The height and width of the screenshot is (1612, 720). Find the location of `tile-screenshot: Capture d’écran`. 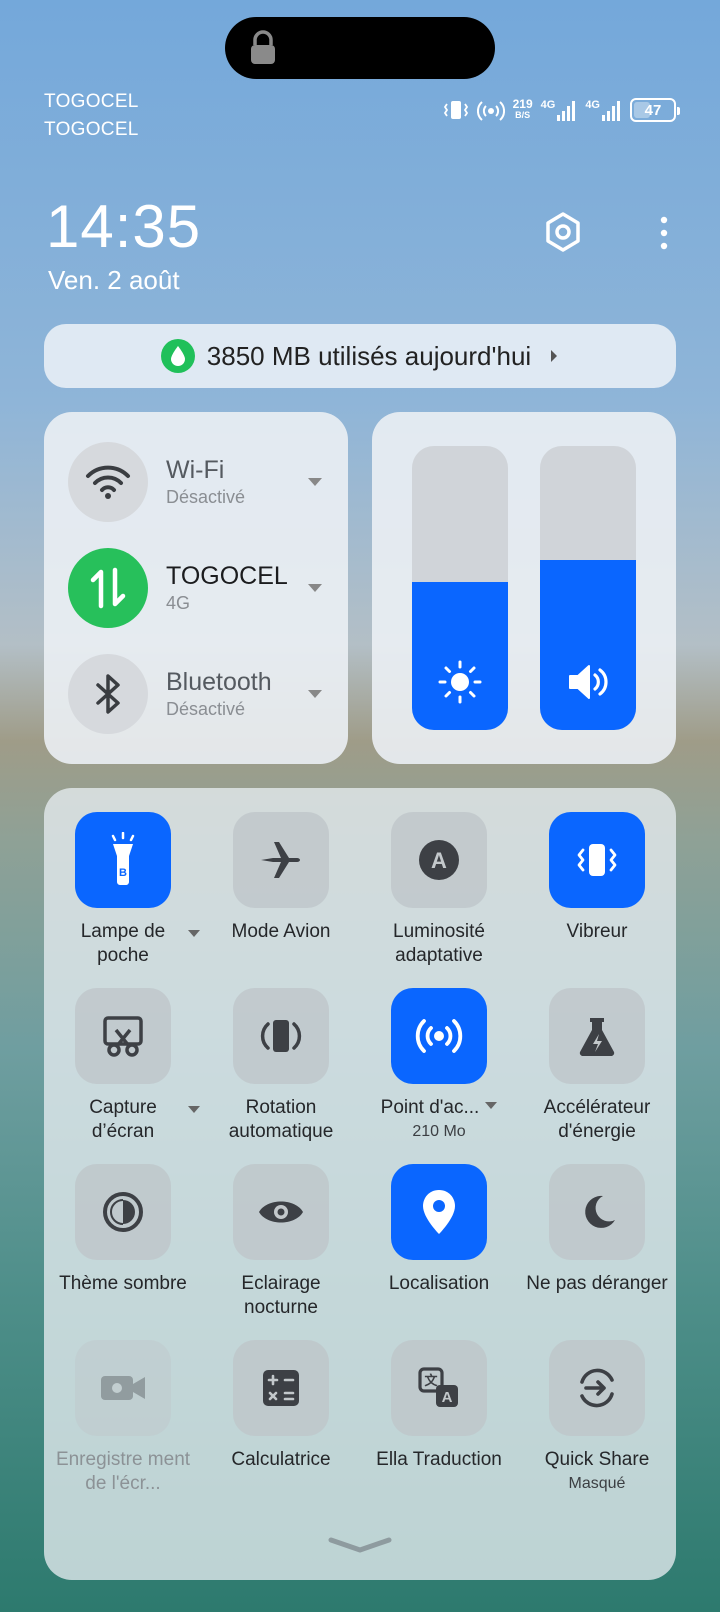

tile-screenshot: Capture d’écran is located at coordinates (123, 1066).